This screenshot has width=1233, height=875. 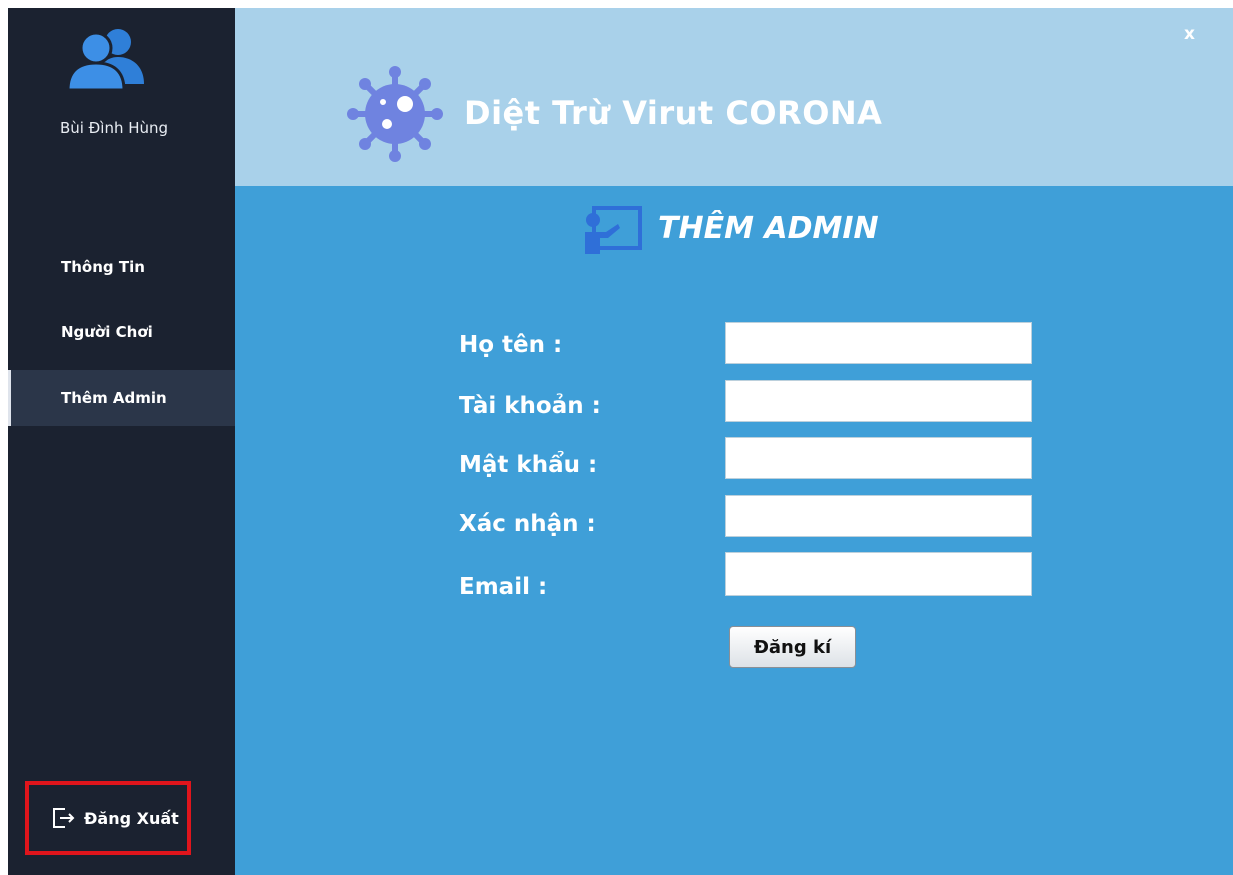 I want to click on account-label: Tài khoản :, so click(x=530, y=406).